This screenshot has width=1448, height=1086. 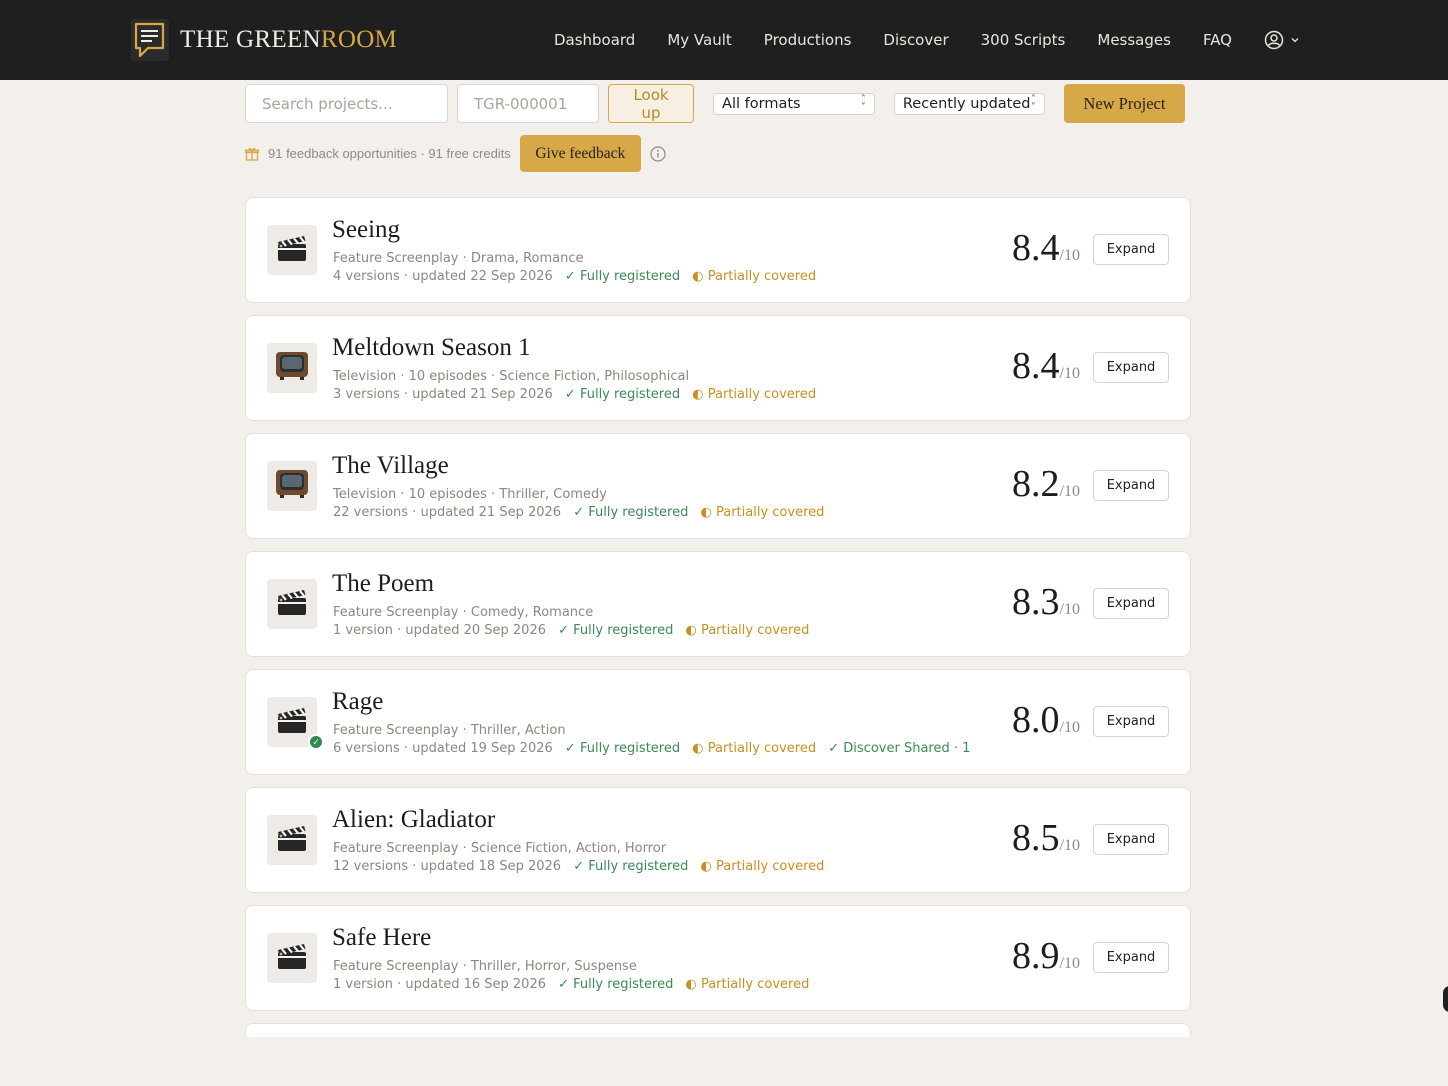 What do you see at coordinates (808, 40) in the screenshot?
I see `nav-productions: Productions` at bounding box center [808, 40].